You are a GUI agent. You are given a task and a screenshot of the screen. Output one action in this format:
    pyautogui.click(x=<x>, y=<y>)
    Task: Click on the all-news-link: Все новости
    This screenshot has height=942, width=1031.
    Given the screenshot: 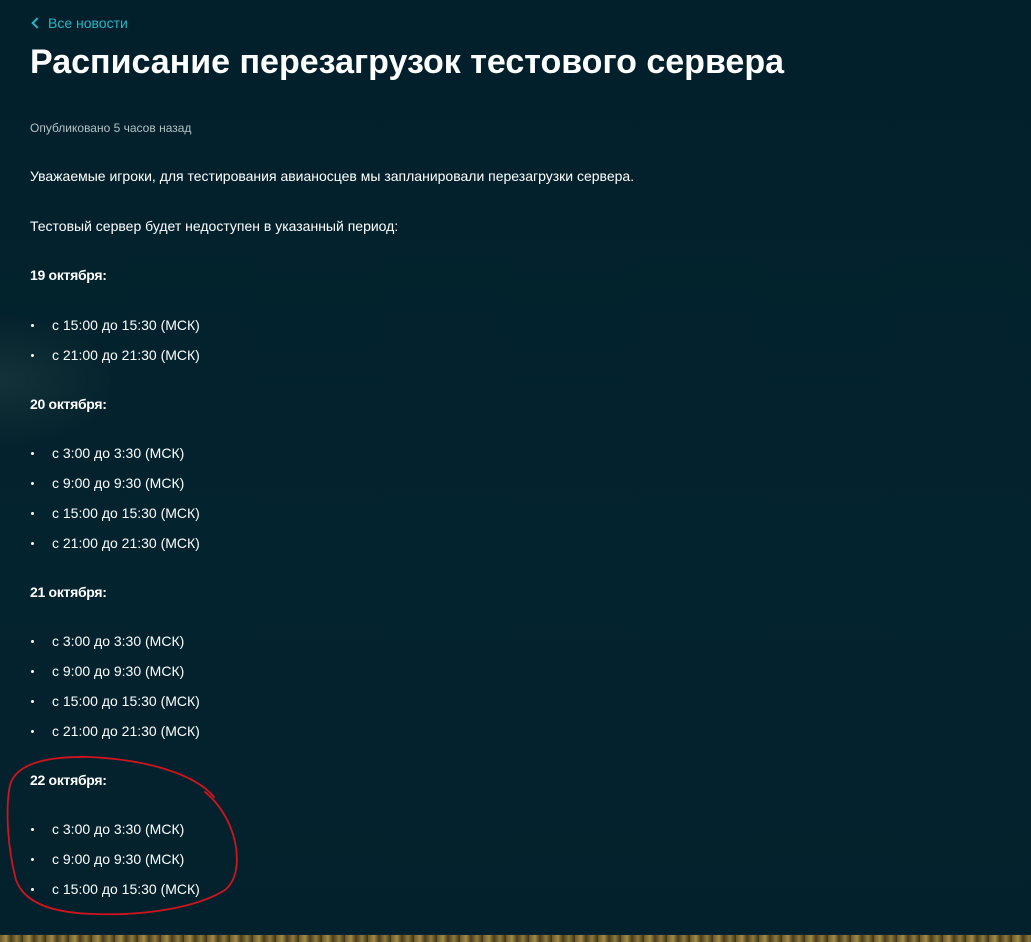 What is the action you would take?
    pyautogui.click(x=79, y=23)
    